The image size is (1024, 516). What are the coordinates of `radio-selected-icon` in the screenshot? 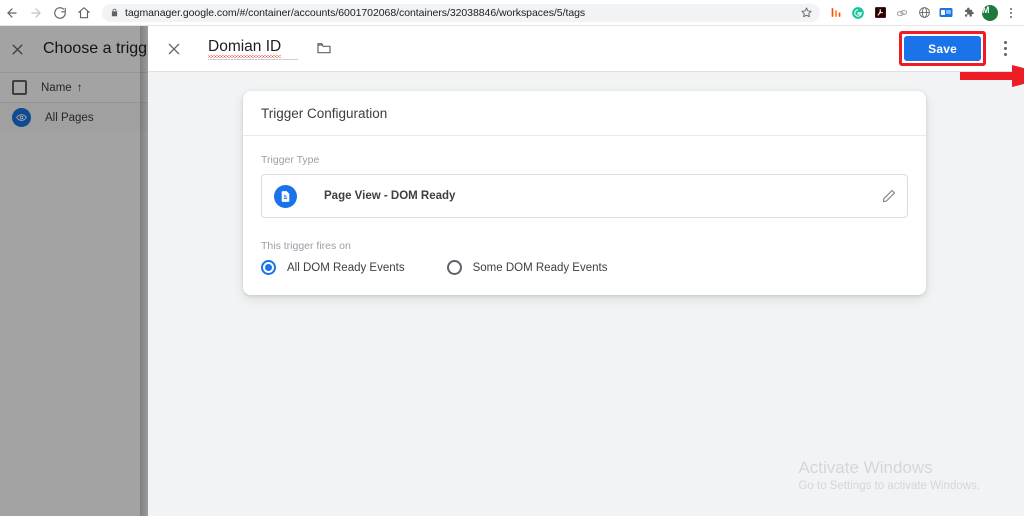 It's located at (268, 267).